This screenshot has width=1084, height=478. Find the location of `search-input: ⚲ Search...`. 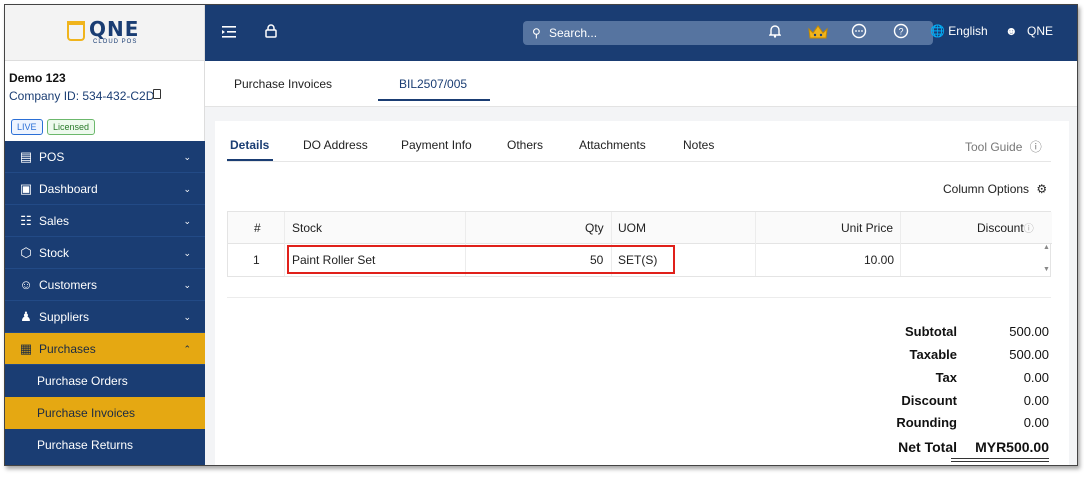

search-input: ⚲ Search... is located at coordinates (728, 33).